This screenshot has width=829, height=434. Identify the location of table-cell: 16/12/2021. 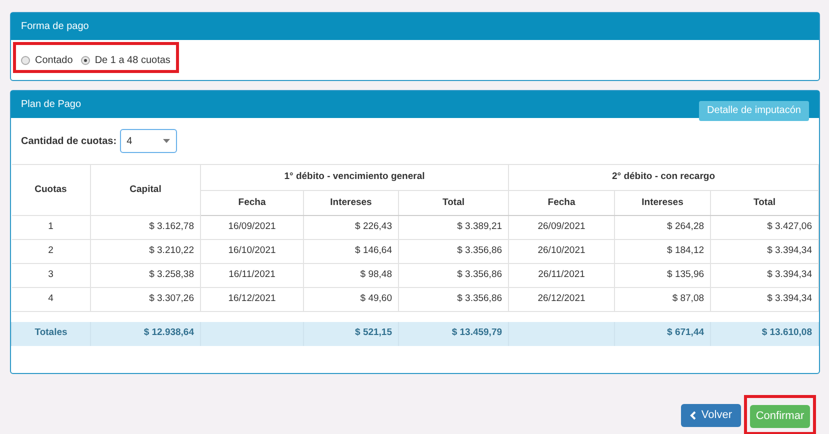
(252, 298).